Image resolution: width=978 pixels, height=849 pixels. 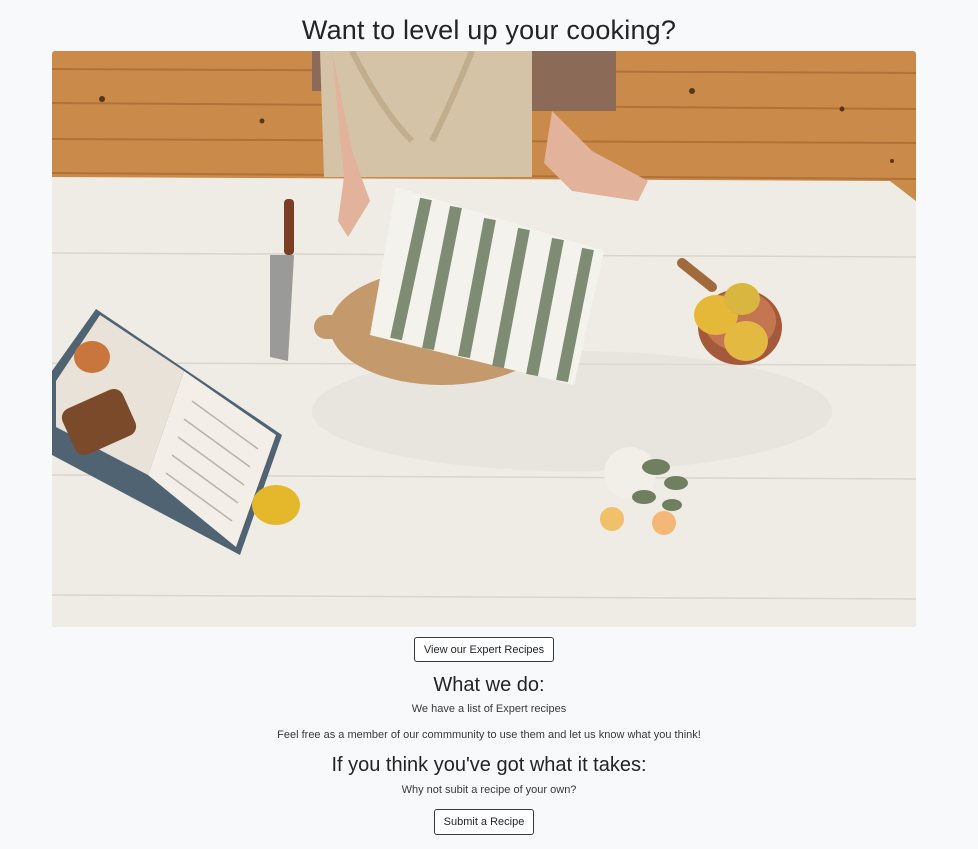 What do you see at coordinates (484, 822) in the screenshot?
I see `submit-recipe-button: Submit a Recipe` at bounding box center [484, 822].